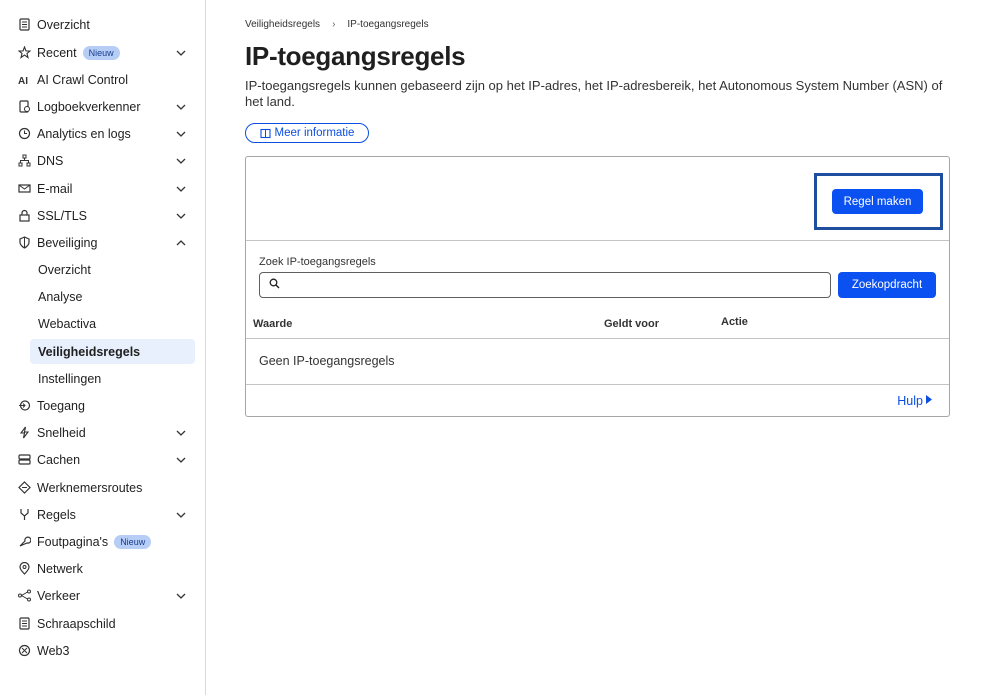 This screenshot has width=987, height=695. I want to click on search-label: Zoek IP-toegangsregels, so click(317, 262).